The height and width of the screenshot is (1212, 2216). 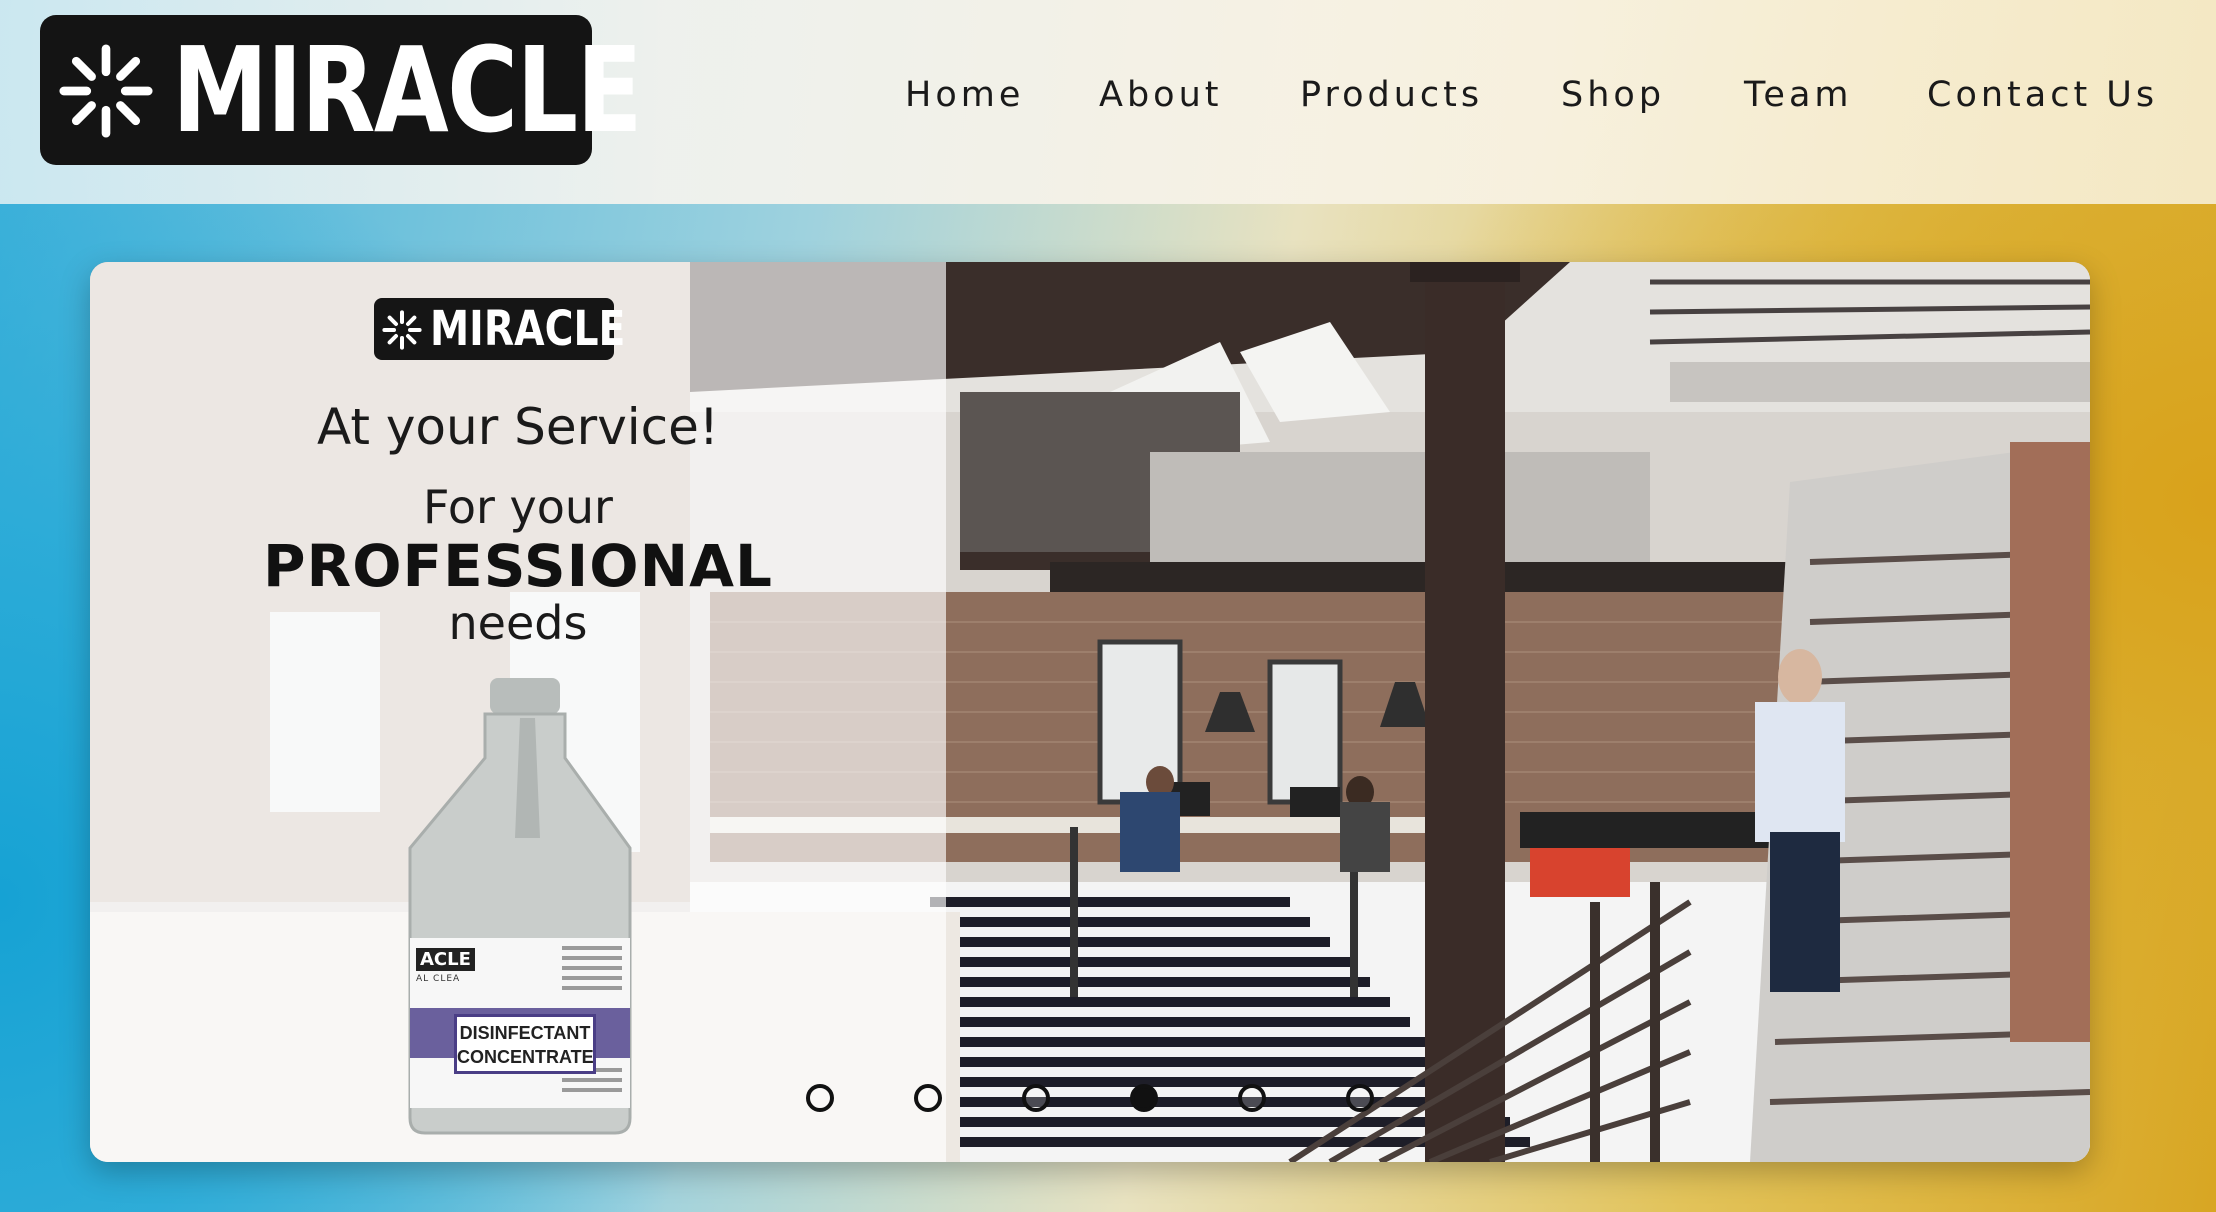 What do you see at coordinates (402, 330) in the screenshot?
I see `sunburst-icon` at bounding box center [402, 330].